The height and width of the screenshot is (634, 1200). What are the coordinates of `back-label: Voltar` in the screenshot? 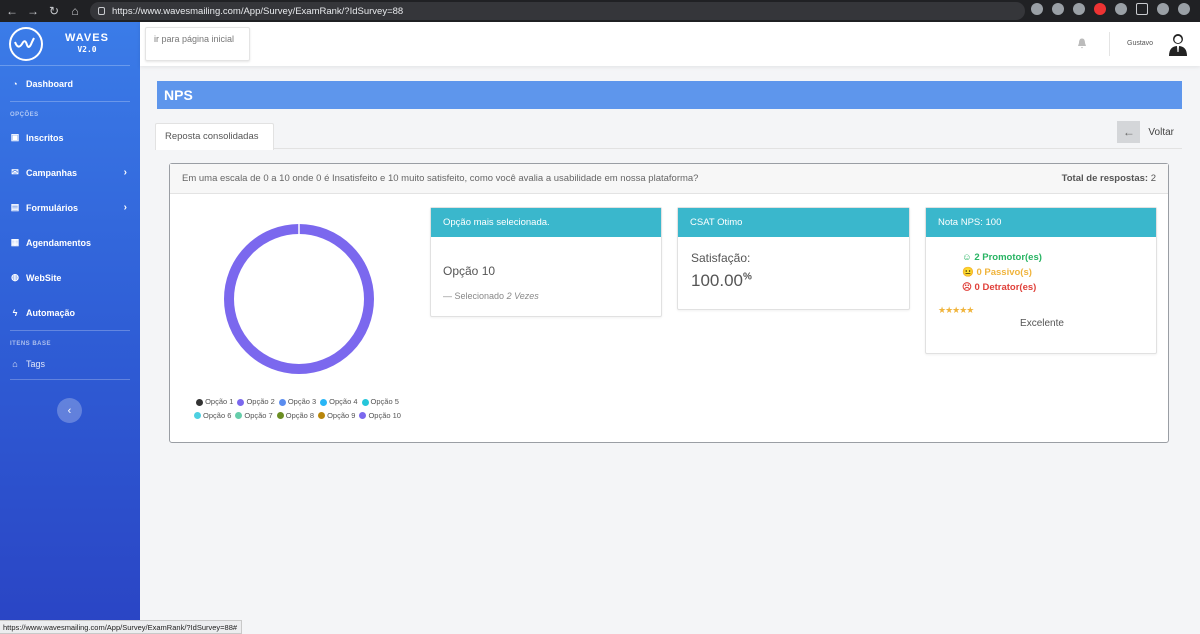 It's located at (1161, 132).